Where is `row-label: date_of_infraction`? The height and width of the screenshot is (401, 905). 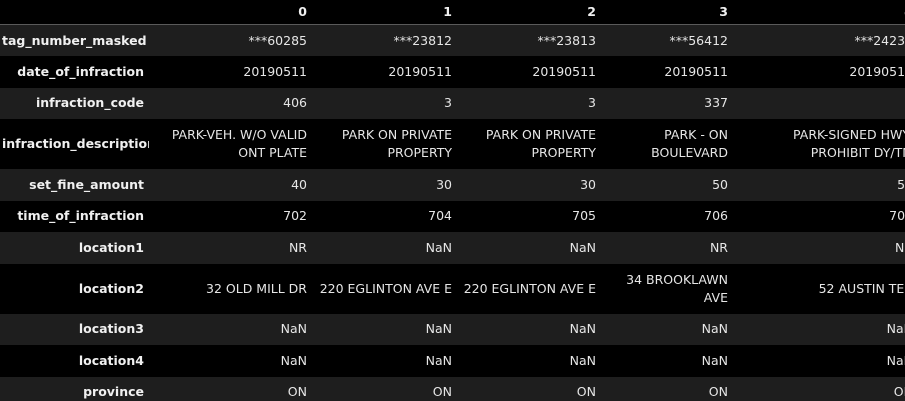
row-label: date_of_infraction is located at coordinates (80, 71).